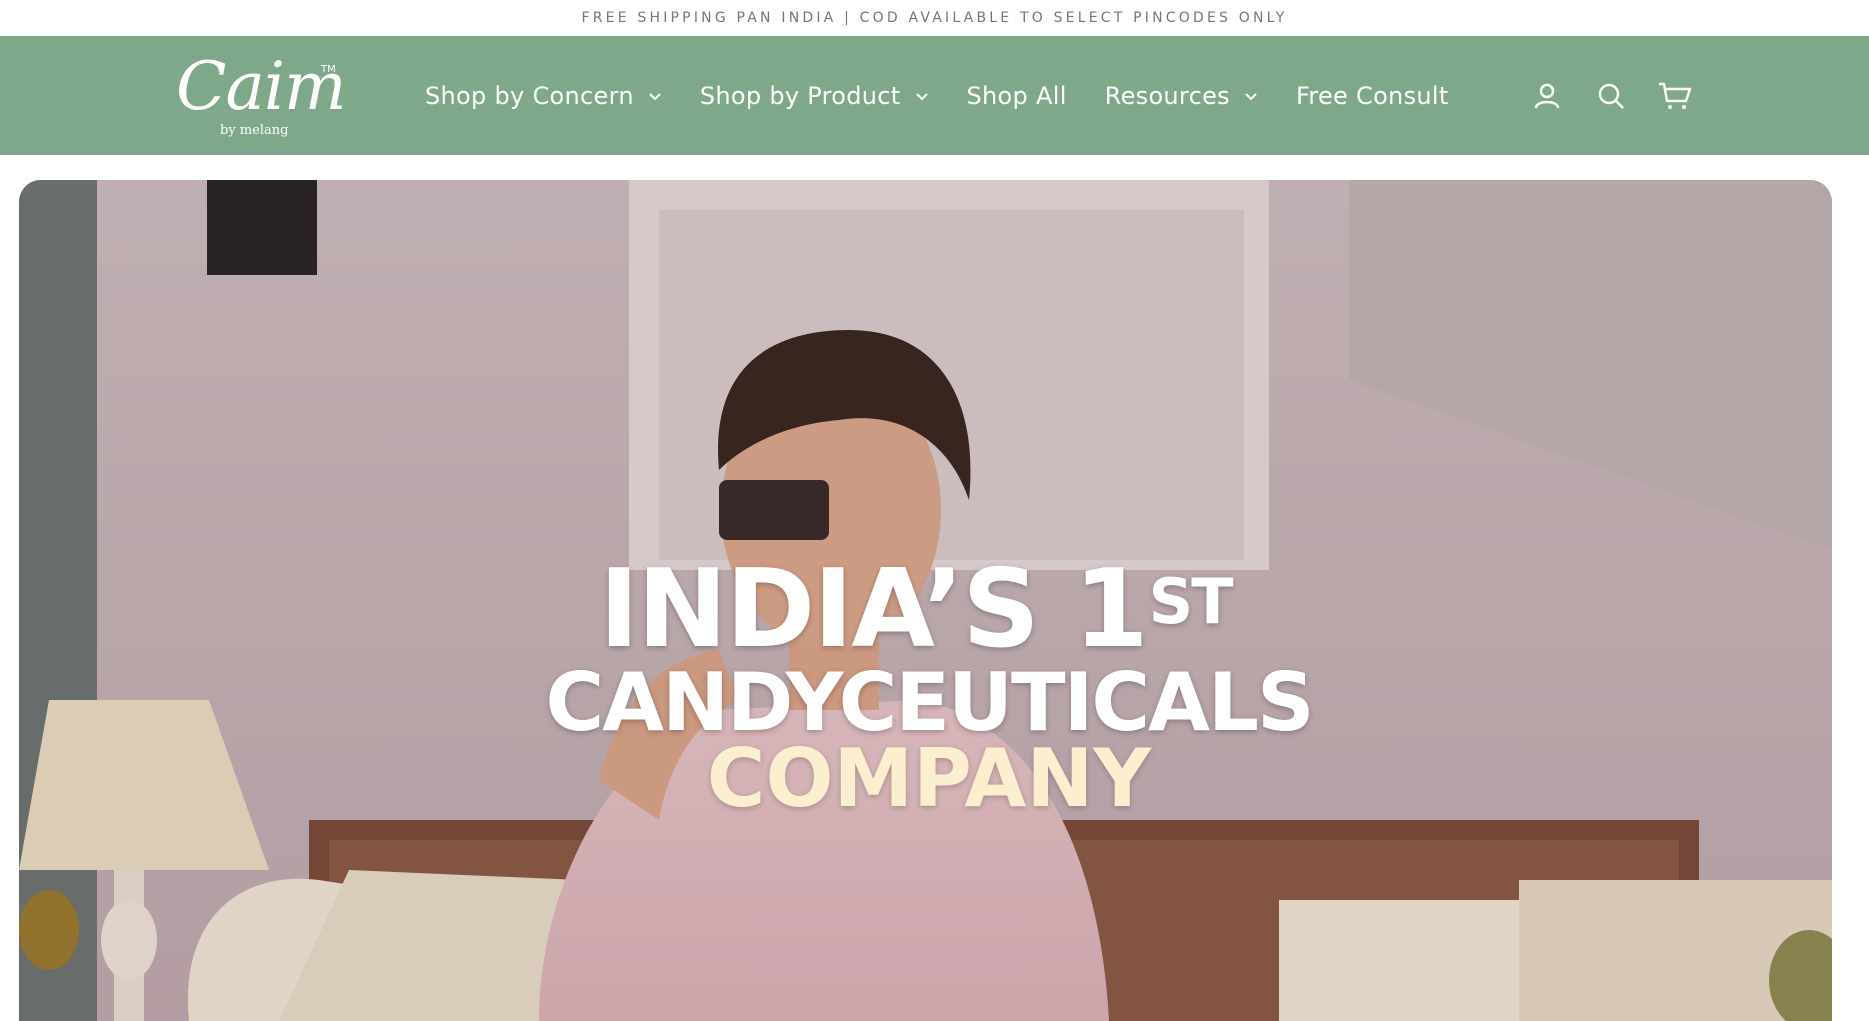 This screenshot has width=1869, height=1021. What do you see at coordinates (1167, 95) in the screenshot?
I see `nav-label: Resources` at bounding box center [1167, 95].